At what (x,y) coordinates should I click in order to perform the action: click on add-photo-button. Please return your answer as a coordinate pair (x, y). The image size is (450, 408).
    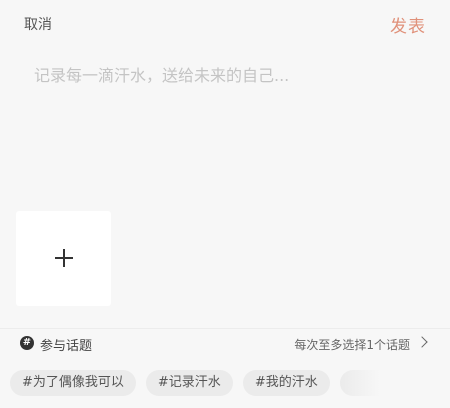
    Looking at the image, I should click on (63, 258).